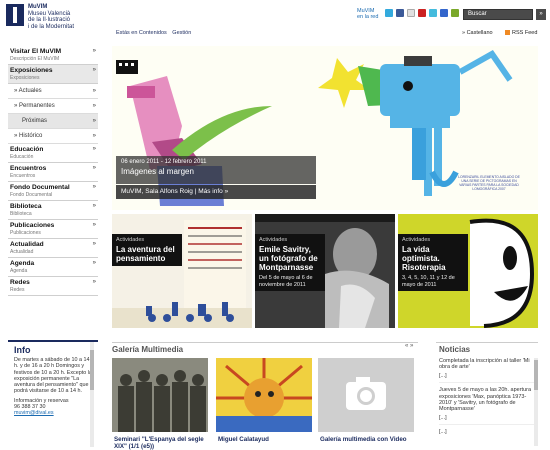 Image resolution: width=550 pixels, height=450 pixels. Describe the element at coordinates (22, 157) in the screenshot. I see `sidebar-item-sublabel: Educación` at that location.